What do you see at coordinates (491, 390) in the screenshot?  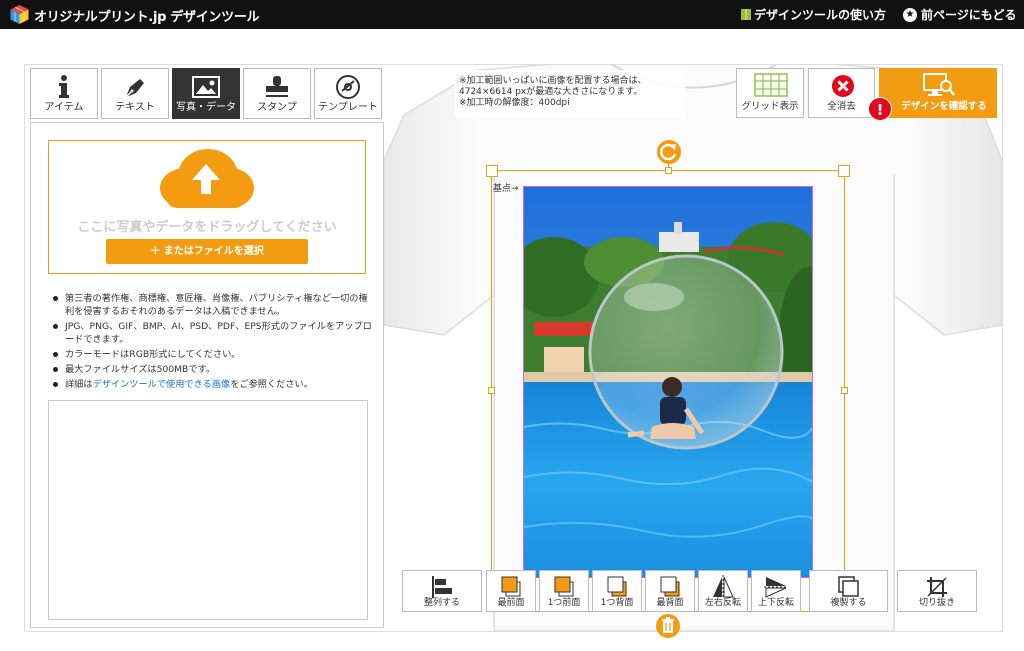 I see `resize-handle-left-mid` at bounding box center [491, 390].